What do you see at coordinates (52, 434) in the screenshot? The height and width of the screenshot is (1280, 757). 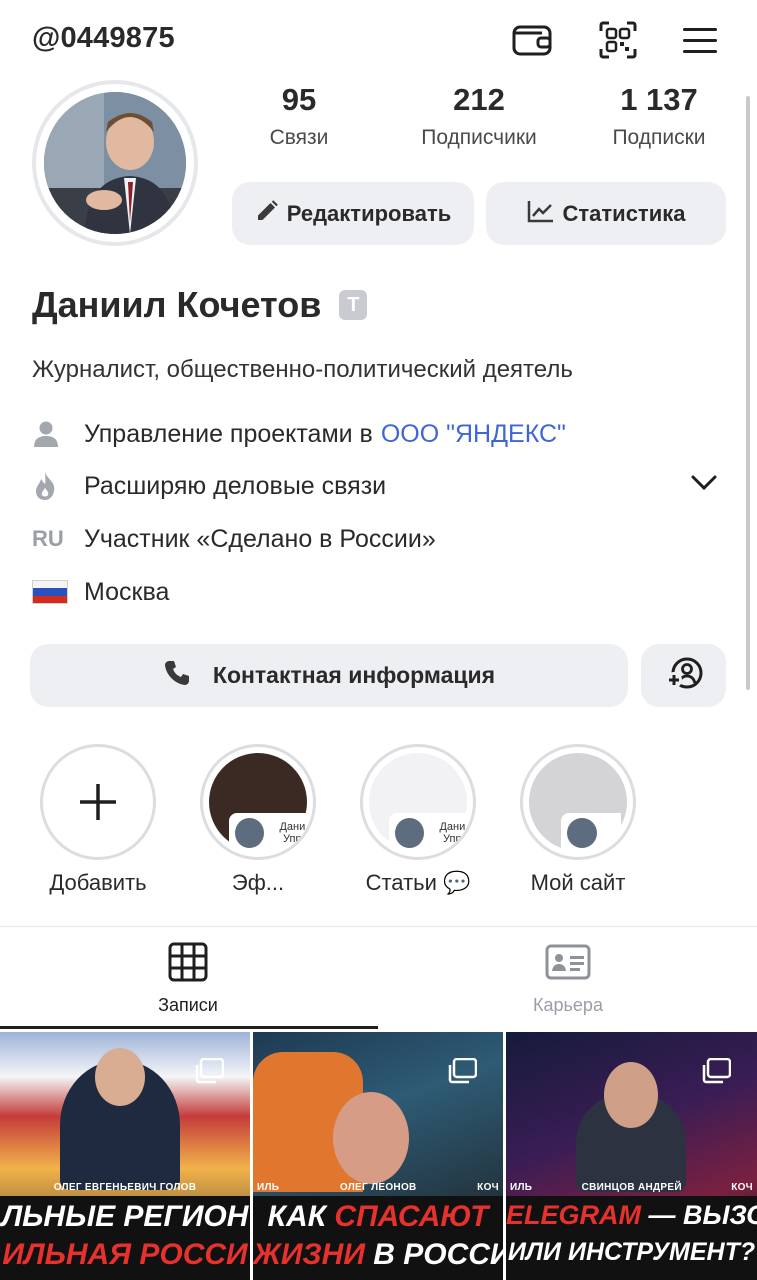 I see `person-icon` at bounding box center [52, 434].